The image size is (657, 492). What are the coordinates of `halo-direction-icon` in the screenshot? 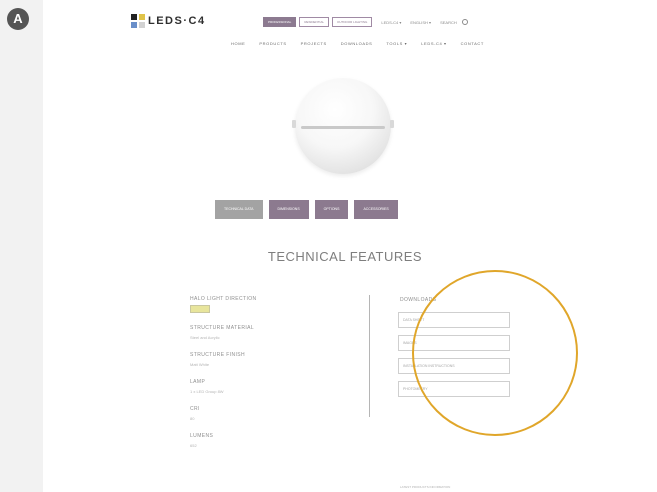 It's located at (200, 309).